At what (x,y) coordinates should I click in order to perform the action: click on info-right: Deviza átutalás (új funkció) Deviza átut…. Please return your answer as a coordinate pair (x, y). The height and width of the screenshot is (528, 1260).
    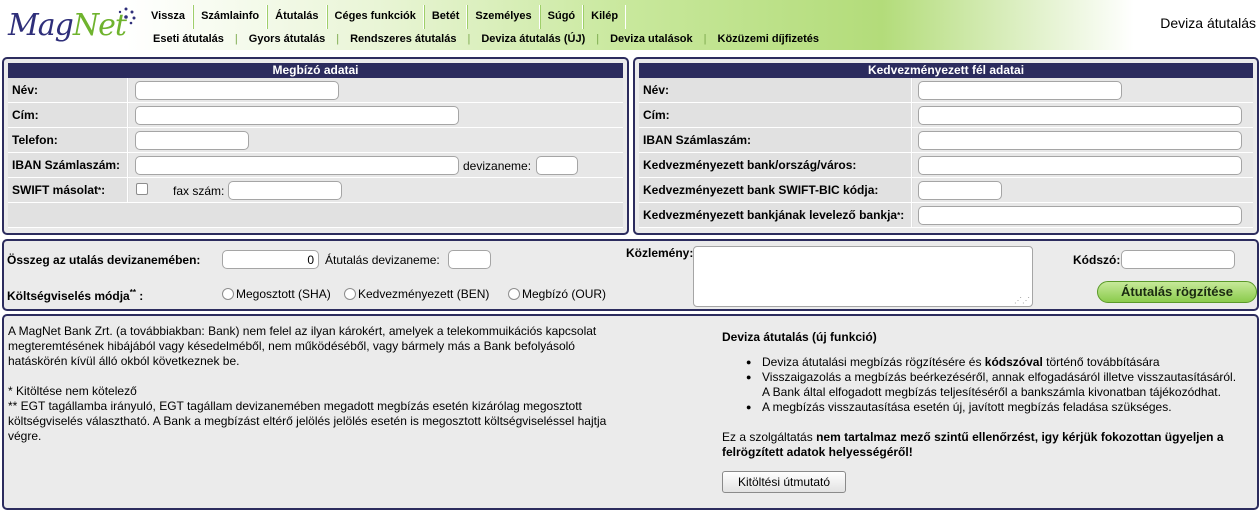
    Looking at the image, I should click on (990, 395).